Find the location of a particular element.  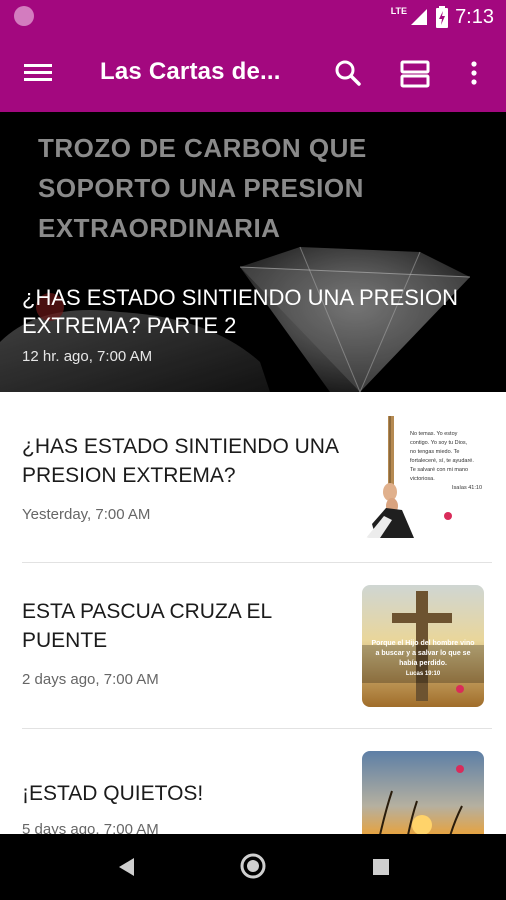

back-icon is located at coordinates (126, 867).